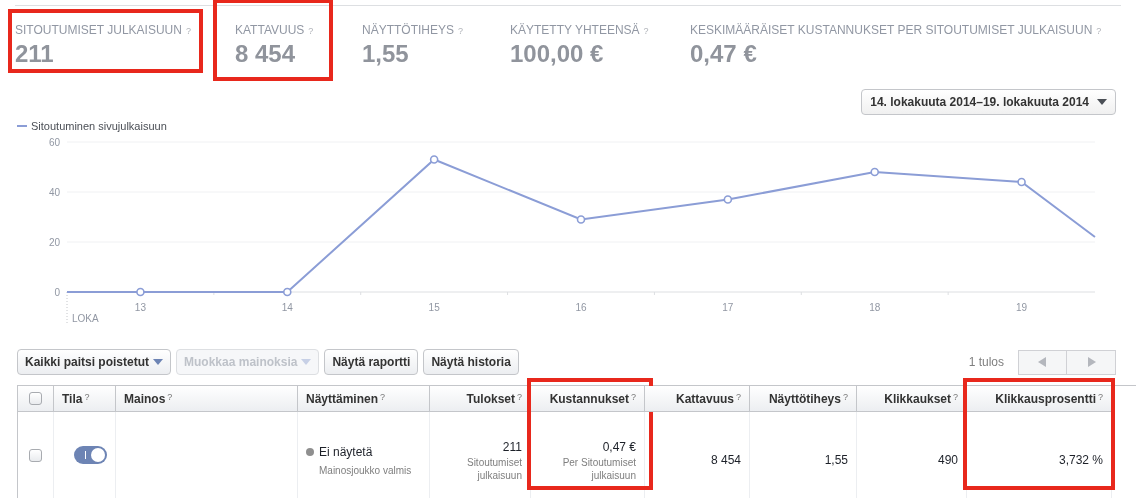 The height and width of the screenshot is (502, 1136). Describe the element at coordinates (581, 307) in the screenshot. I see `x-tick-label: 16` at that location.